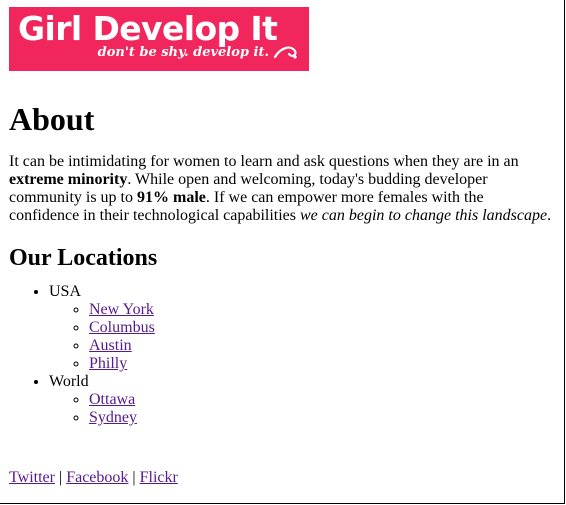 This screenshot has height=505, width=566. I want to click on city-link-sydney: Sydney, so click(113, 417).